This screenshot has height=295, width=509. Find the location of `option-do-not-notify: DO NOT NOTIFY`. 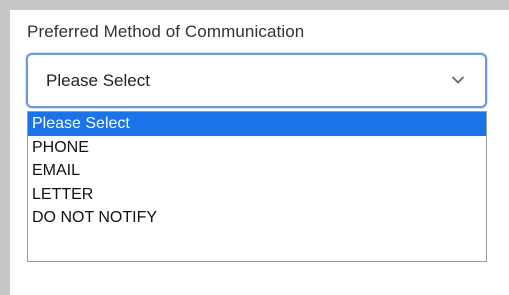

option-do-not-notify: DO NOT NOTIFY is located at coordinates (257, 218).